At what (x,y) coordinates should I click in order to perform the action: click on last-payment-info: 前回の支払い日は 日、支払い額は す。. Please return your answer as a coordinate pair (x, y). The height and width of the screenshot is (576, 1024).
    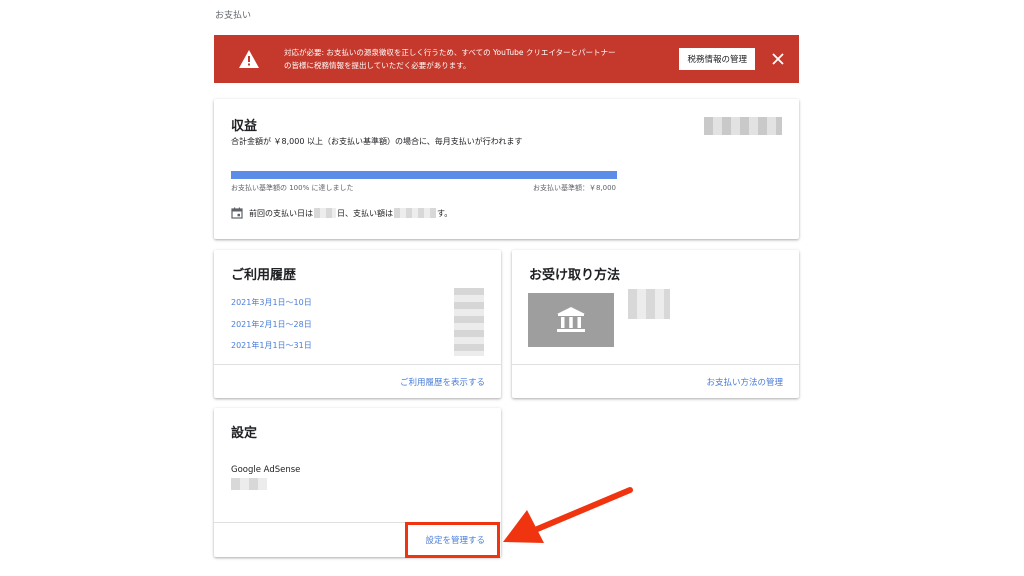
    Looking at the image, I should click on (341, 213).